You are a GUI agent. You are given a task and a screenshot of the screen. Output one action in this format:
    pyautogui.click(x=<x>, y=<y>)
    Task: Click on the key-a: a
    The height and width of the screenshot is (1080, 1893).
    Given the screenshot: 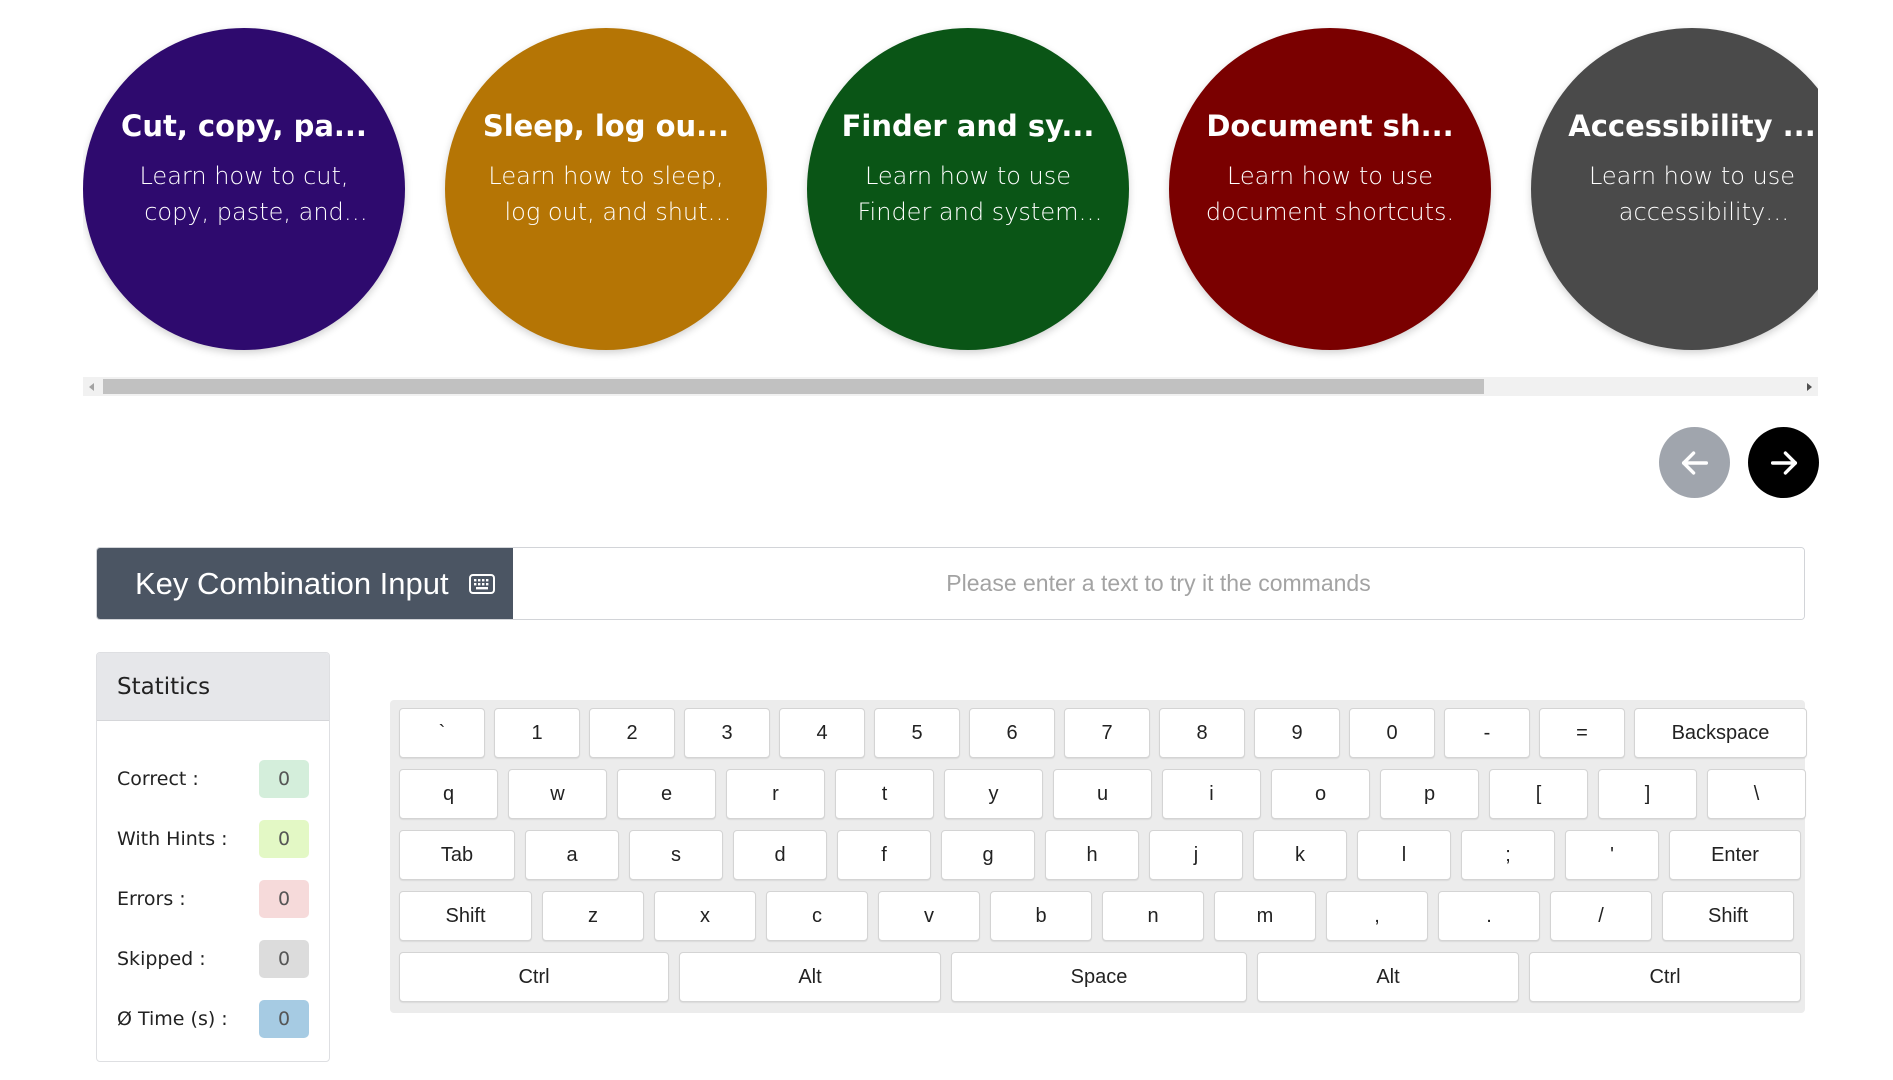 What is the action you would take?
    pyautogui.click(x=572, y=855)
    